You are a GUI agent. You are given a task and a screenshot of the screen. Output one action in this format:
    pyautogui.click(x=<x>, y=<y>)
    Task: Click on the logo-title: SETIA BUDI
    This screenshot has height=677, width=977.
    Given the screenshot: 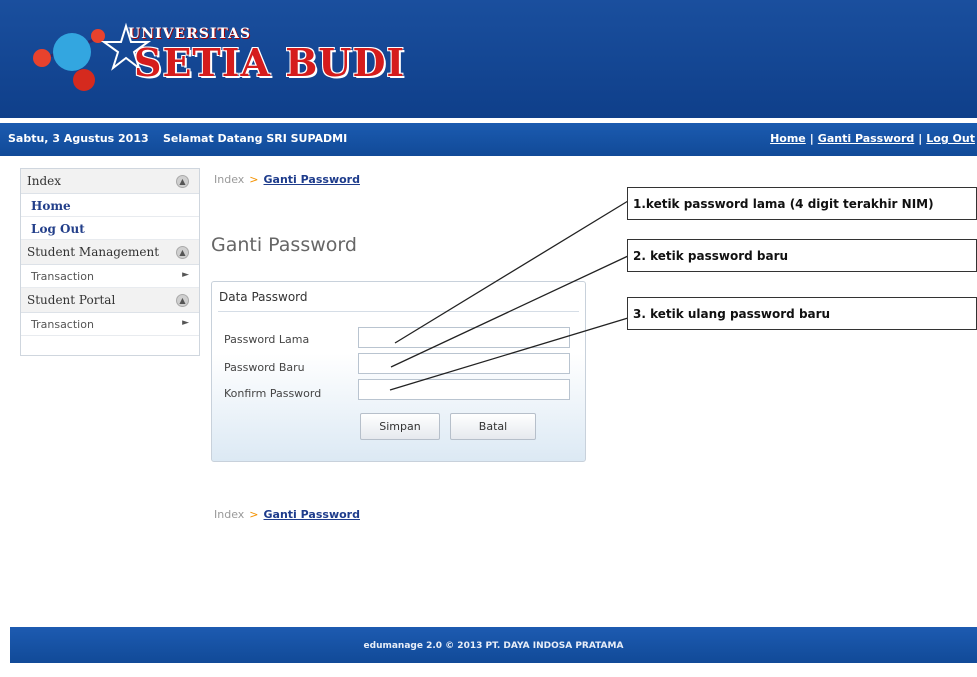 What is the action you would take?
    pyautogui.click(x=269, y=62)
    